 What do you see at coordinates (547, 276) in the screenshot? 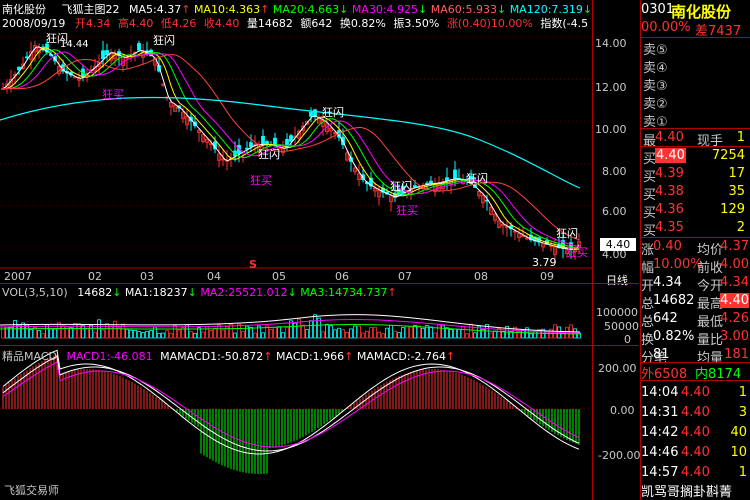
I see `x-tick-label: 09` at bounding box center [547, 276].